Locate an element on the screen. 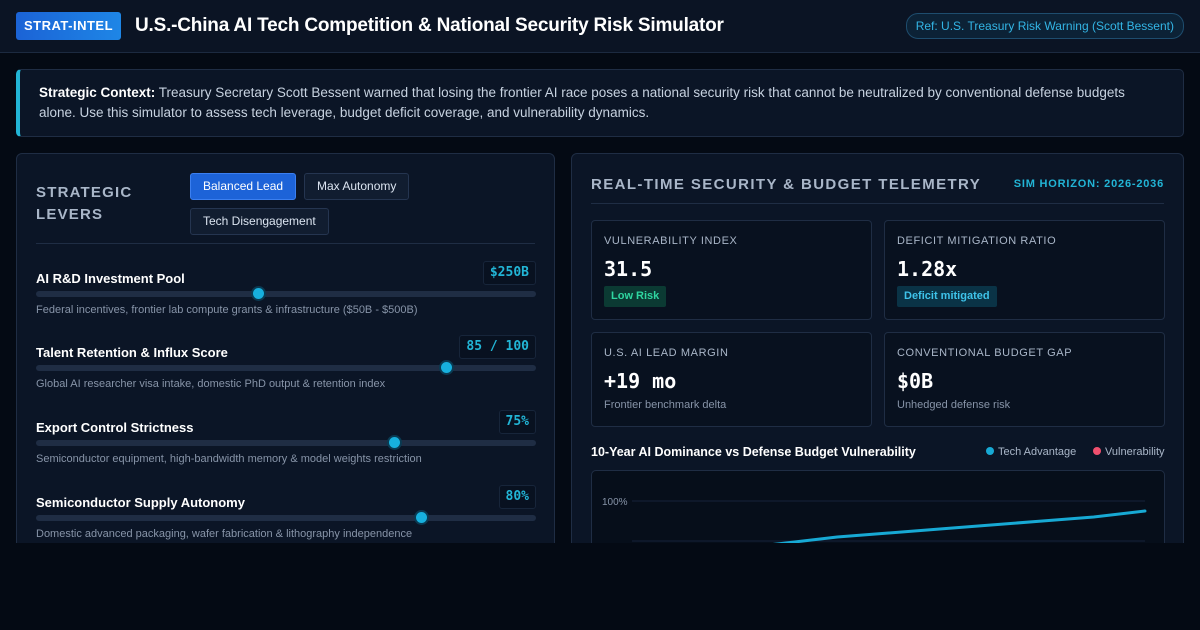 This screenshot has height=630, width=1200. levers-title: STRATEGIC LEVERS is located at coordinates (84, 203).